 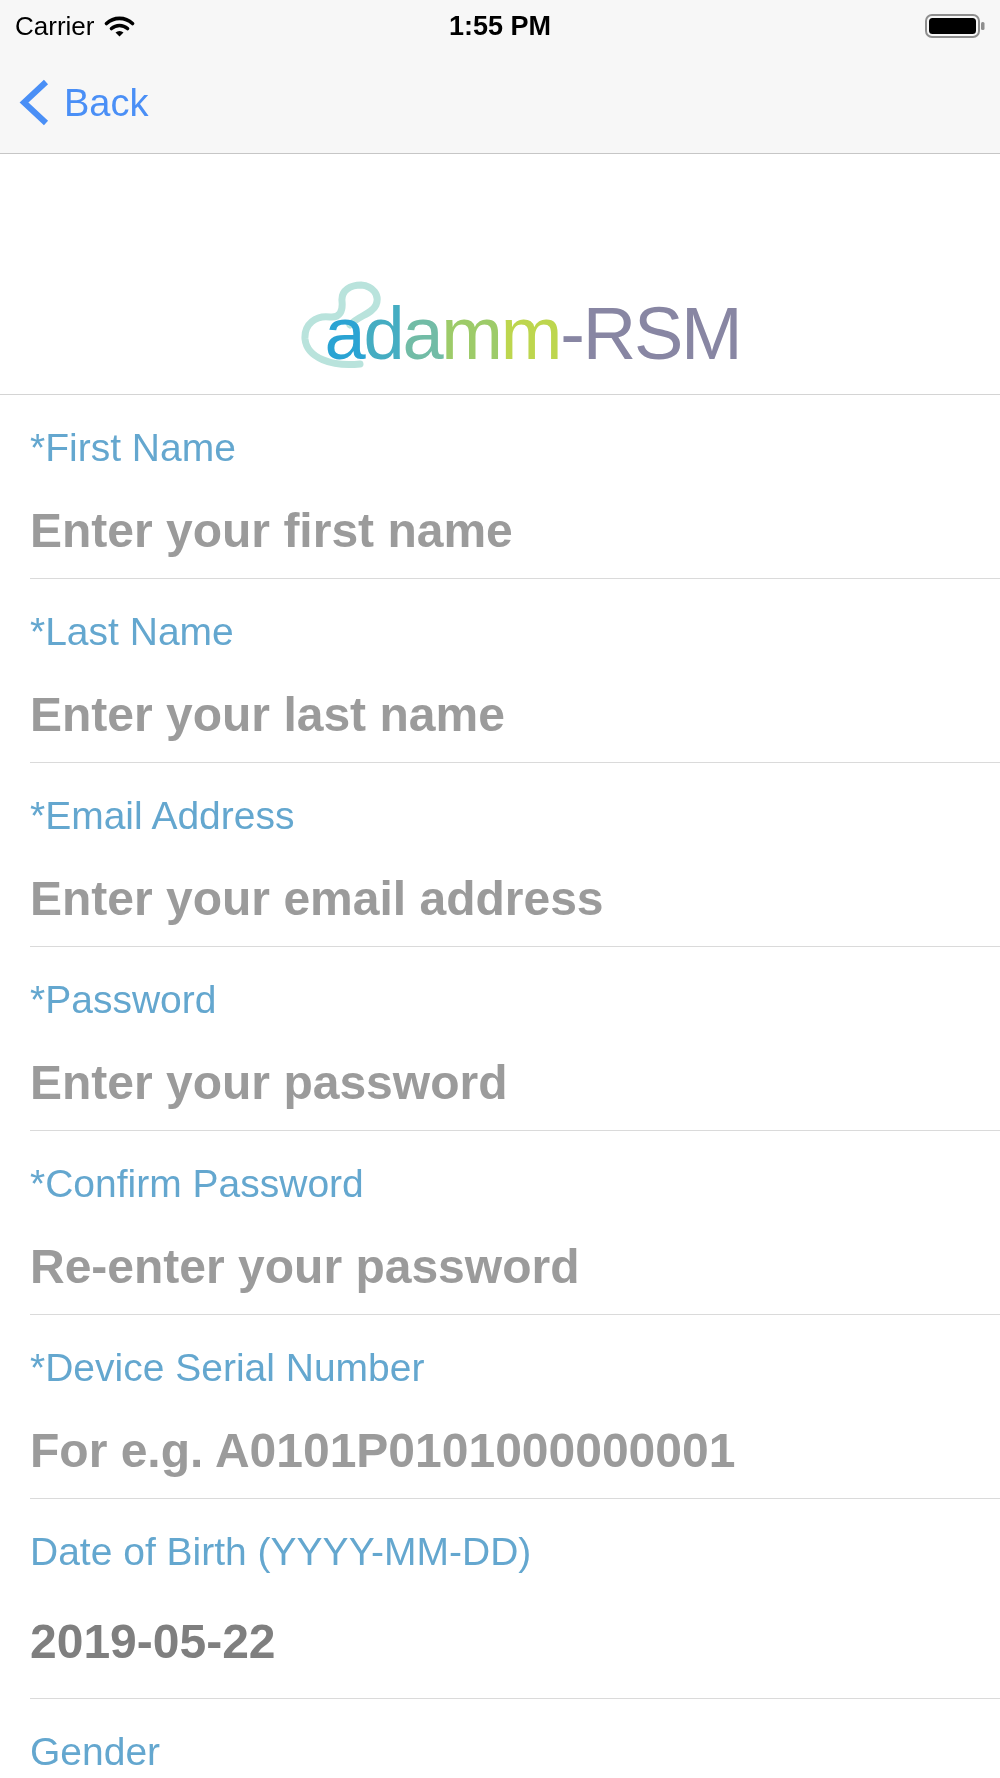 I want to click on field-label: *Device Serial Number, so click(x=227, y=1368).